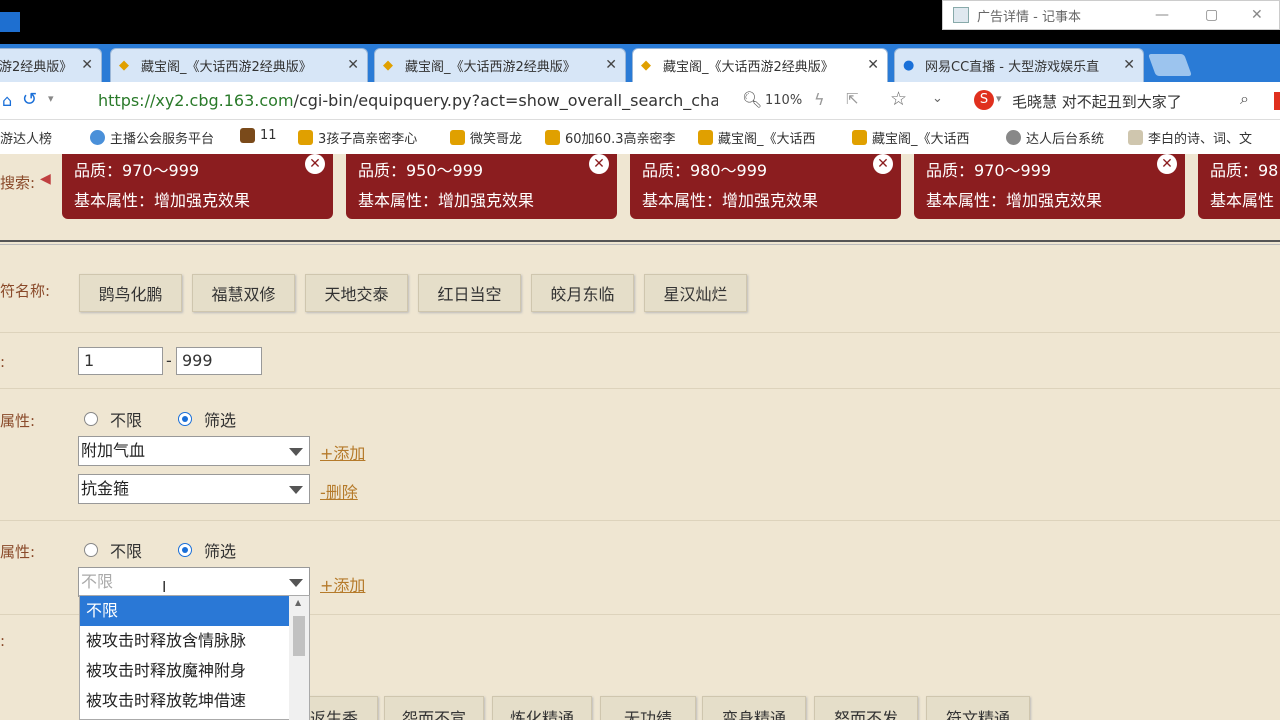  Describe the element at coordinates (368, 139) in the screenshot. I see `bookmark-label: 3孩子高亲密李心` at that location.